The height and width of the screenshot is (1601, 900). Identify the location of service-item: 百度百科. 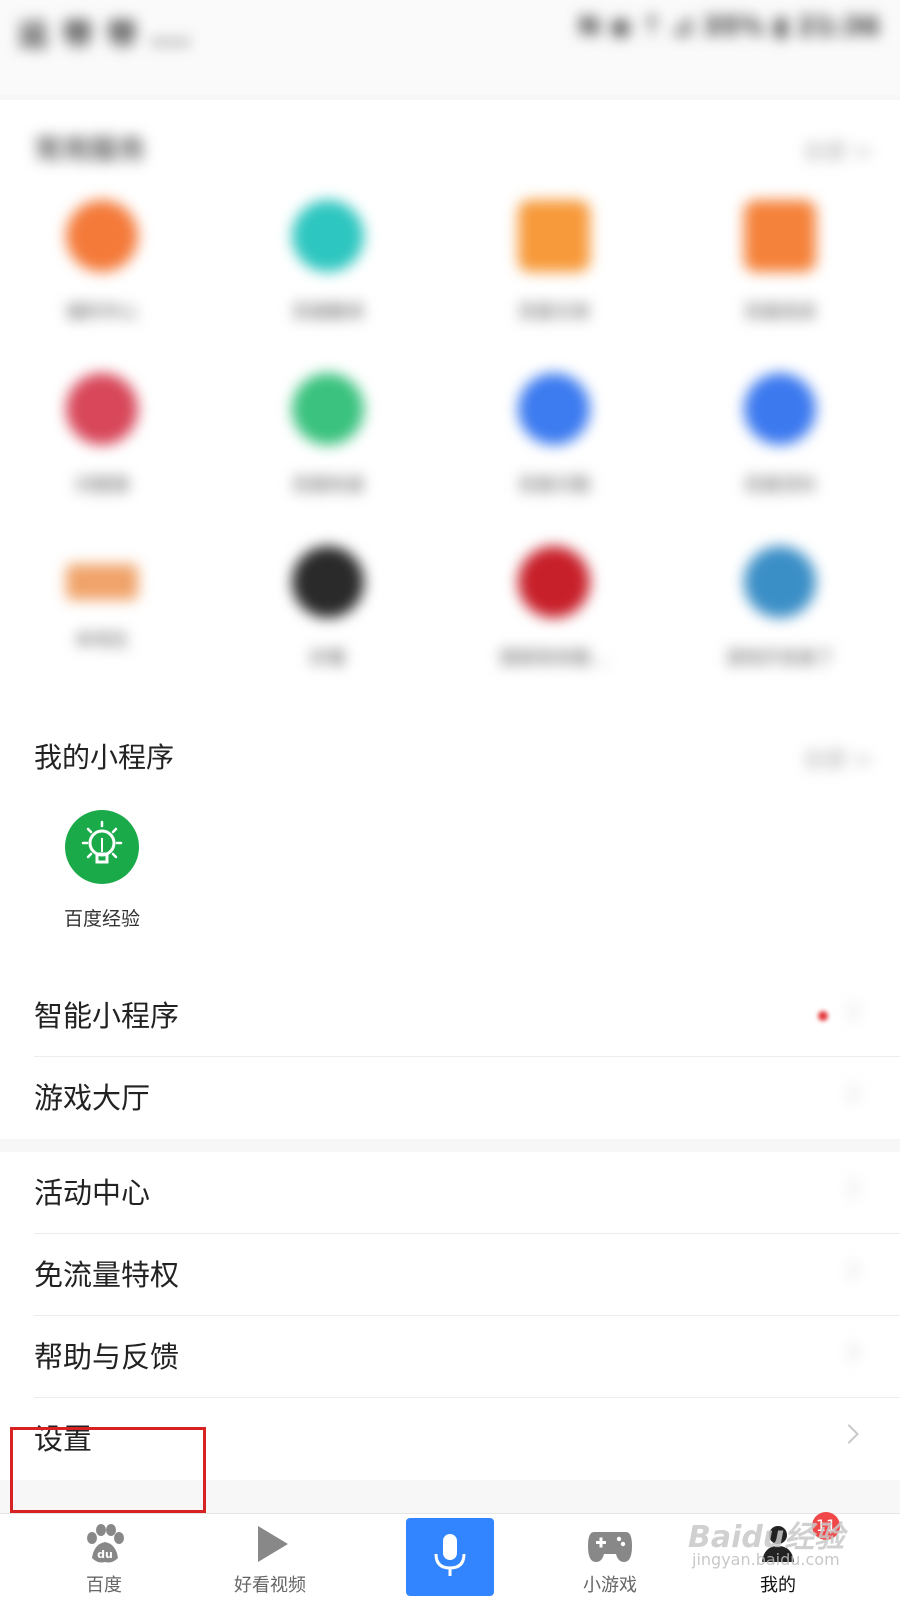
(780, 435).